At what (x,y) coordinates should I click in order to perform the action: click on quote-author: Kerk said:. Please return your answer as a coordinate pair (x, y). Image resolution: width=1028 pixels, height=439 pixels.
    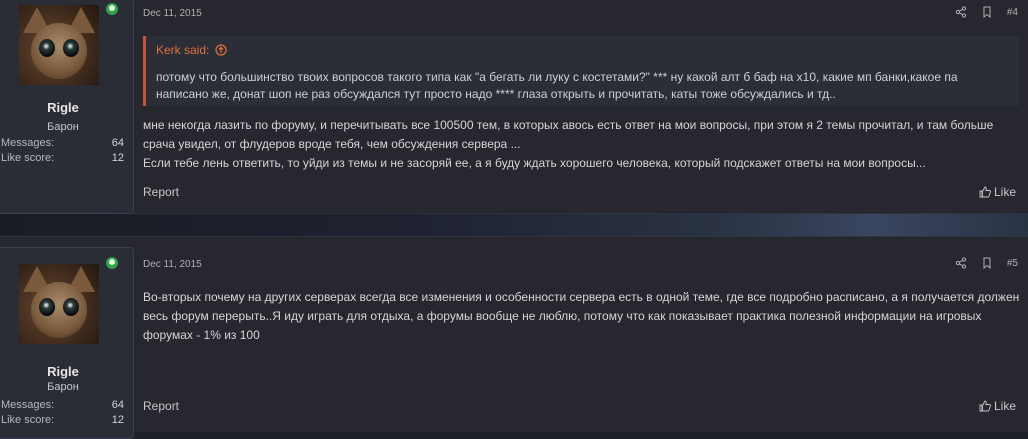
    Looking at the image, I should click on (182, 50).